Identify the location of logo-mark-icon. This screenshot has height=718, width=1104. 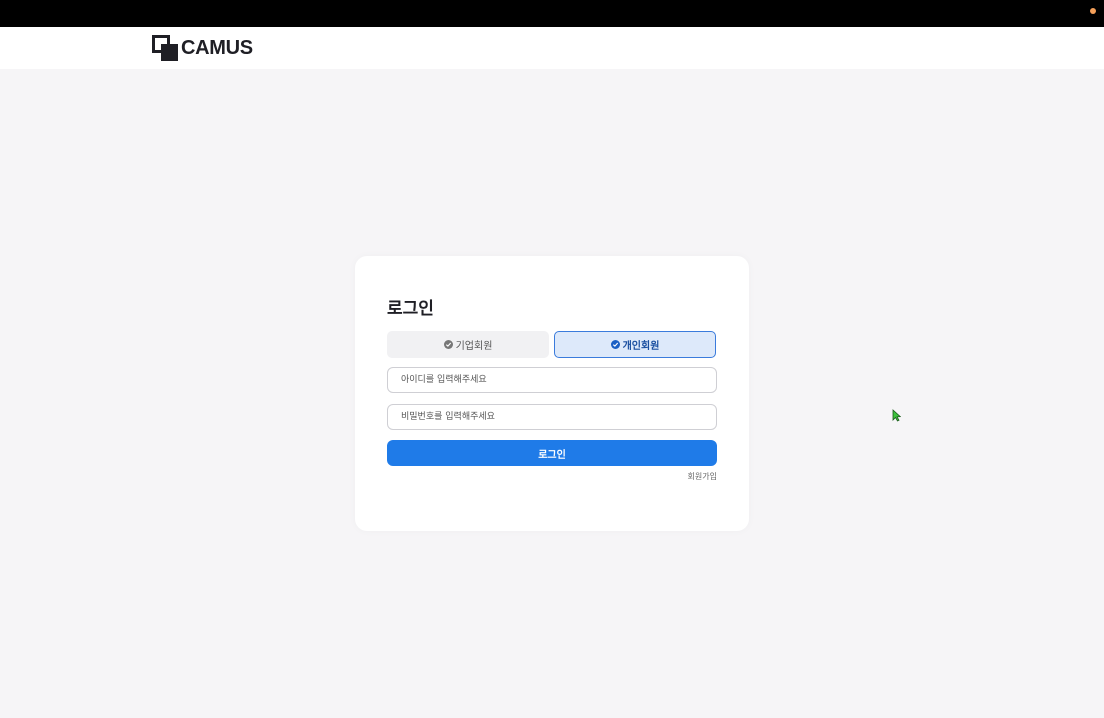
(165, 48).